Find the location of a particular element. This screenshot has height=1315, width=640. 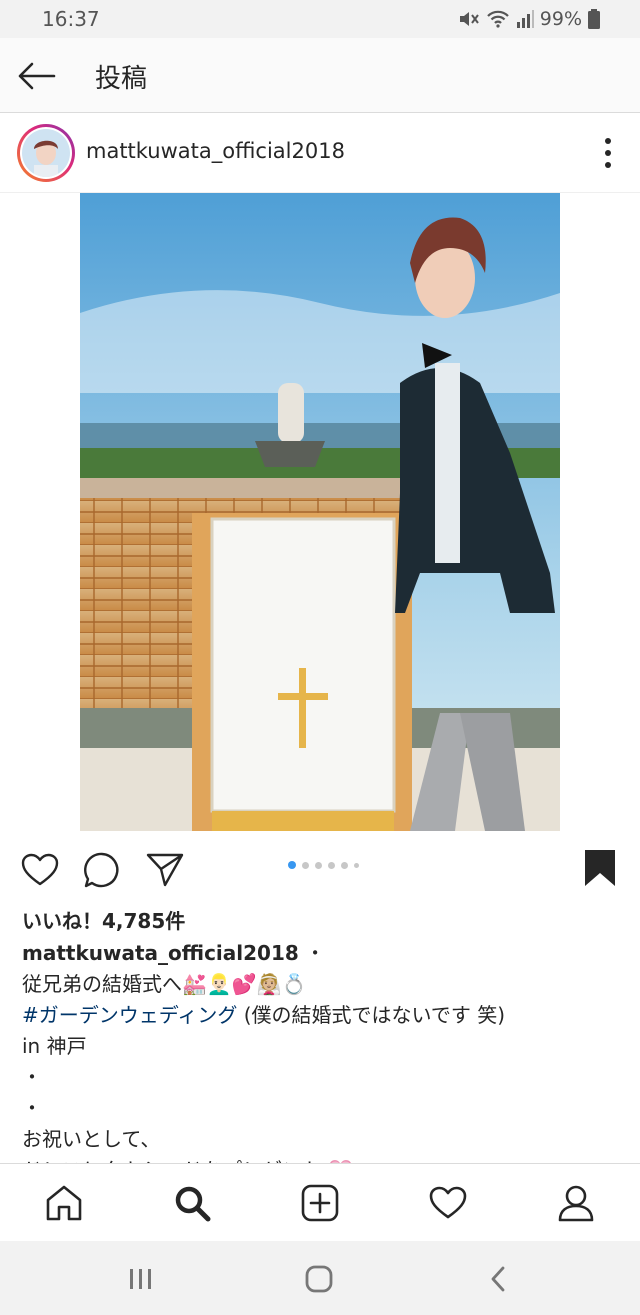

nav-new-post is located at coordinates (320, 1203).